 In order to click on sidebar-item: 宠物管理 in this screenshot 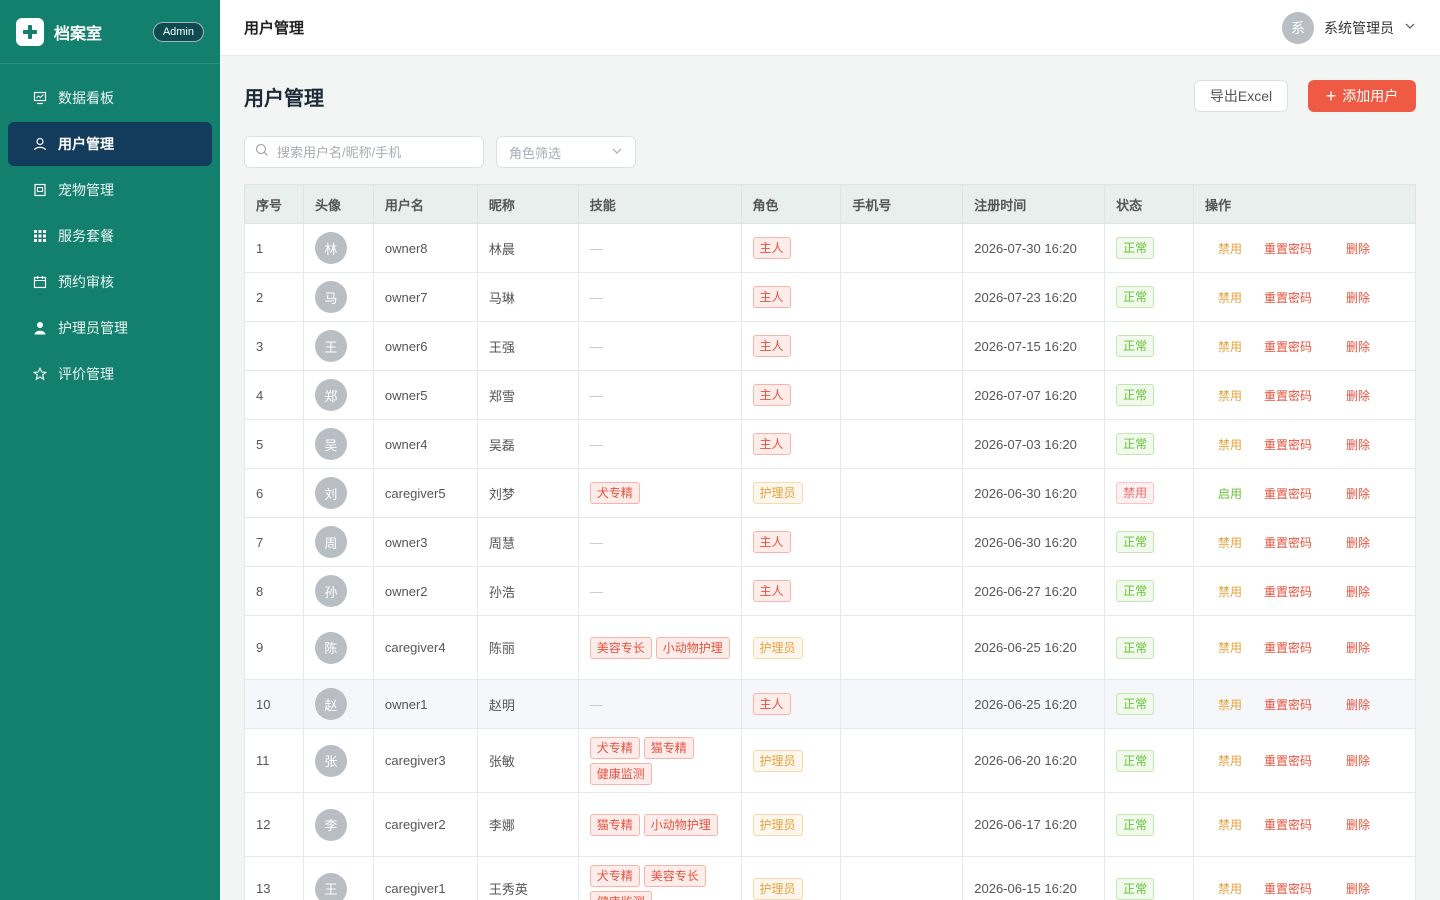, I will do `click(110, 190)`.